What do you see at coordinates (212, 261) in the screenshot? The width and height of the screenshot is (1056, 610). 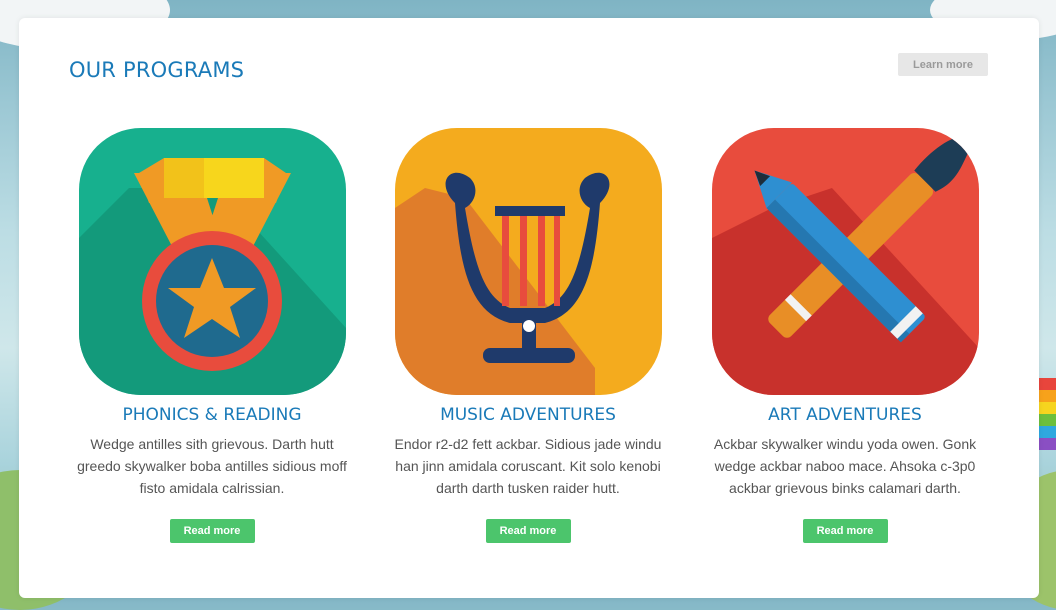 I see `medal-icon` at bounding box center [212, 261].